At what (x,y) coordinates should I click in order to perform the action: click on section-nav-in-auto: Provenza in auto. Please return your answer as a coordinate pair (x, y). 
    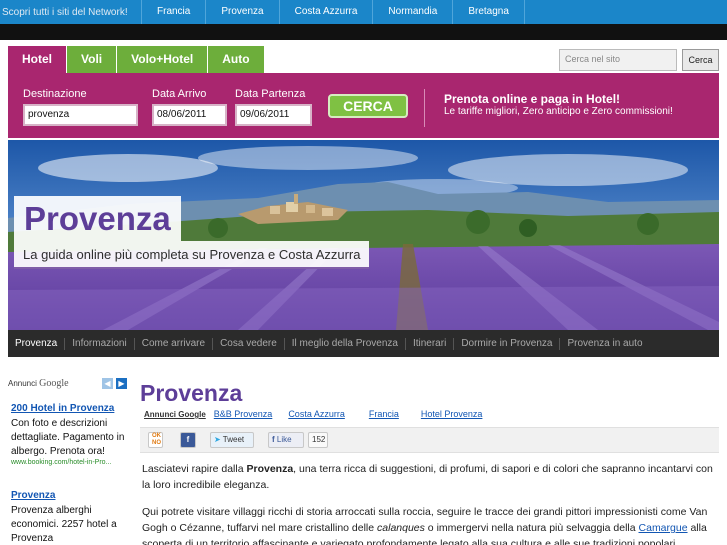
    Looking at the image, I should click on (604, 344).